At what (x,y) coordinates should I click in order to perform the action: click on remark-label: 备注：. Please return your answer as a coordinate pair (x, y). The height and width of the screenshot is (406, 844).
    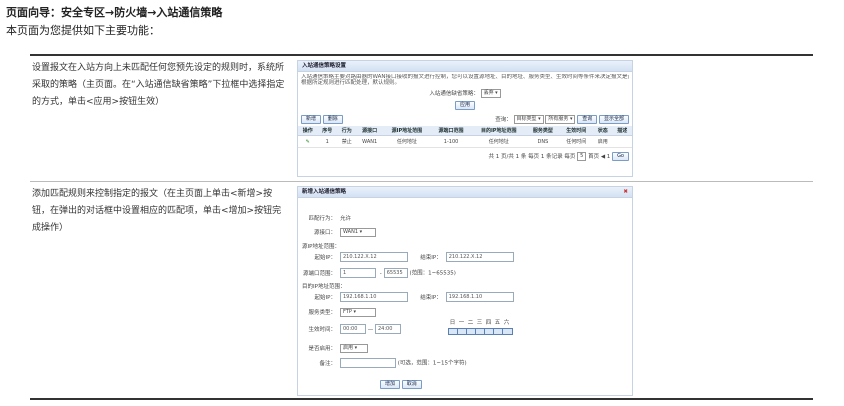
    Looking at the image, I should click on (327, 363).